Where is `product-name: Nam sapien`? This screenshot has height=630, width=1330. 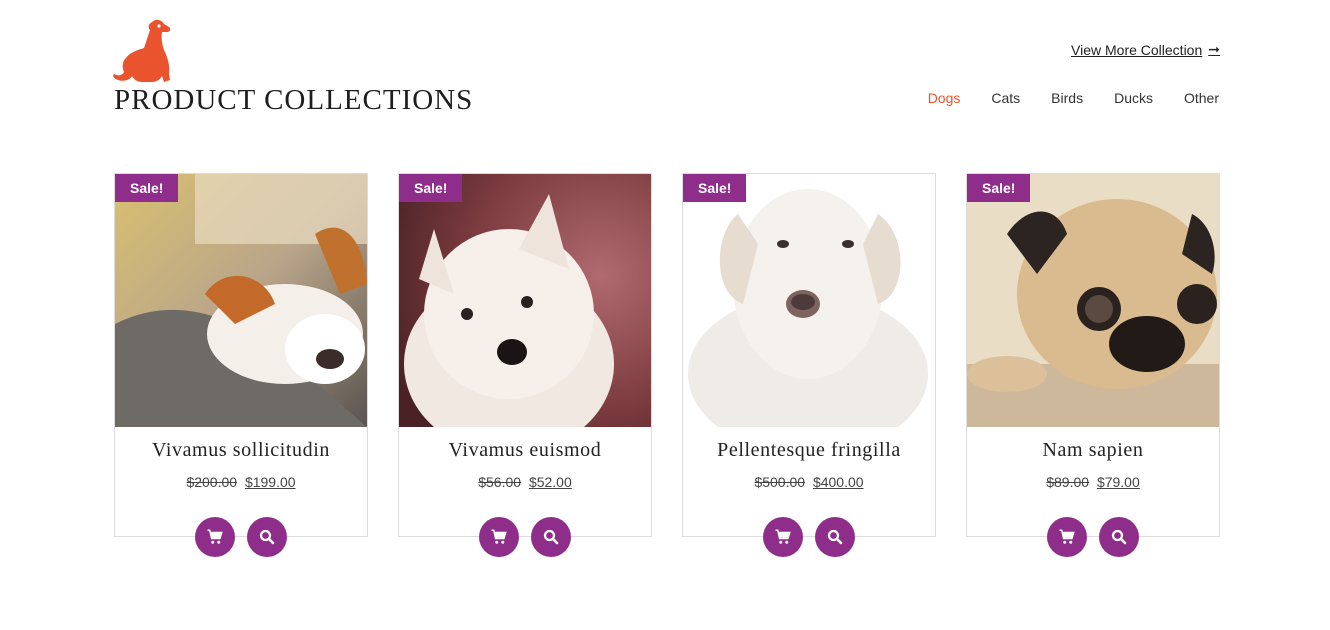
product-name: Nam sapien is located at coordinates (1093, 452).